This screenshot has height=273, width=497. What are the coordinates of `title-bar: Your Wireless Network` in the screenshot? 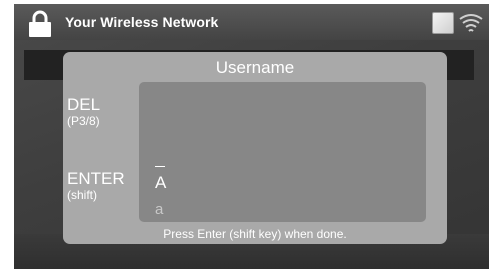 It's located at (251, 22).